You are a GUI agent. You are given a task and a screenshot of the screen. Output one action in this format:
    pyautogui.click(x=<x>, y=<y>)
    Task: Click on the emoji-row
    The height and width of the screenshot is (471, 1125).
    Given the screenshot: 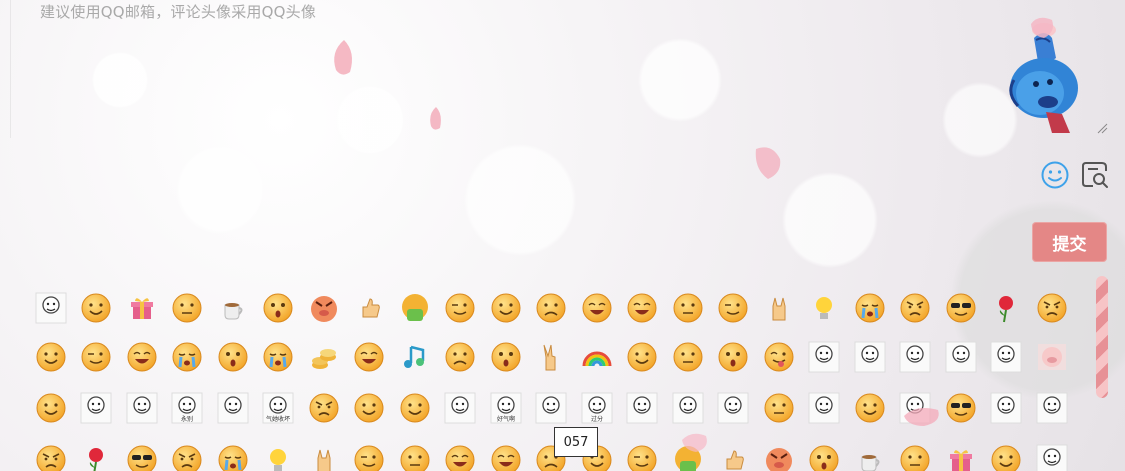 What is the action you would take?
    pyautogui.click(x=551, y=357)
    